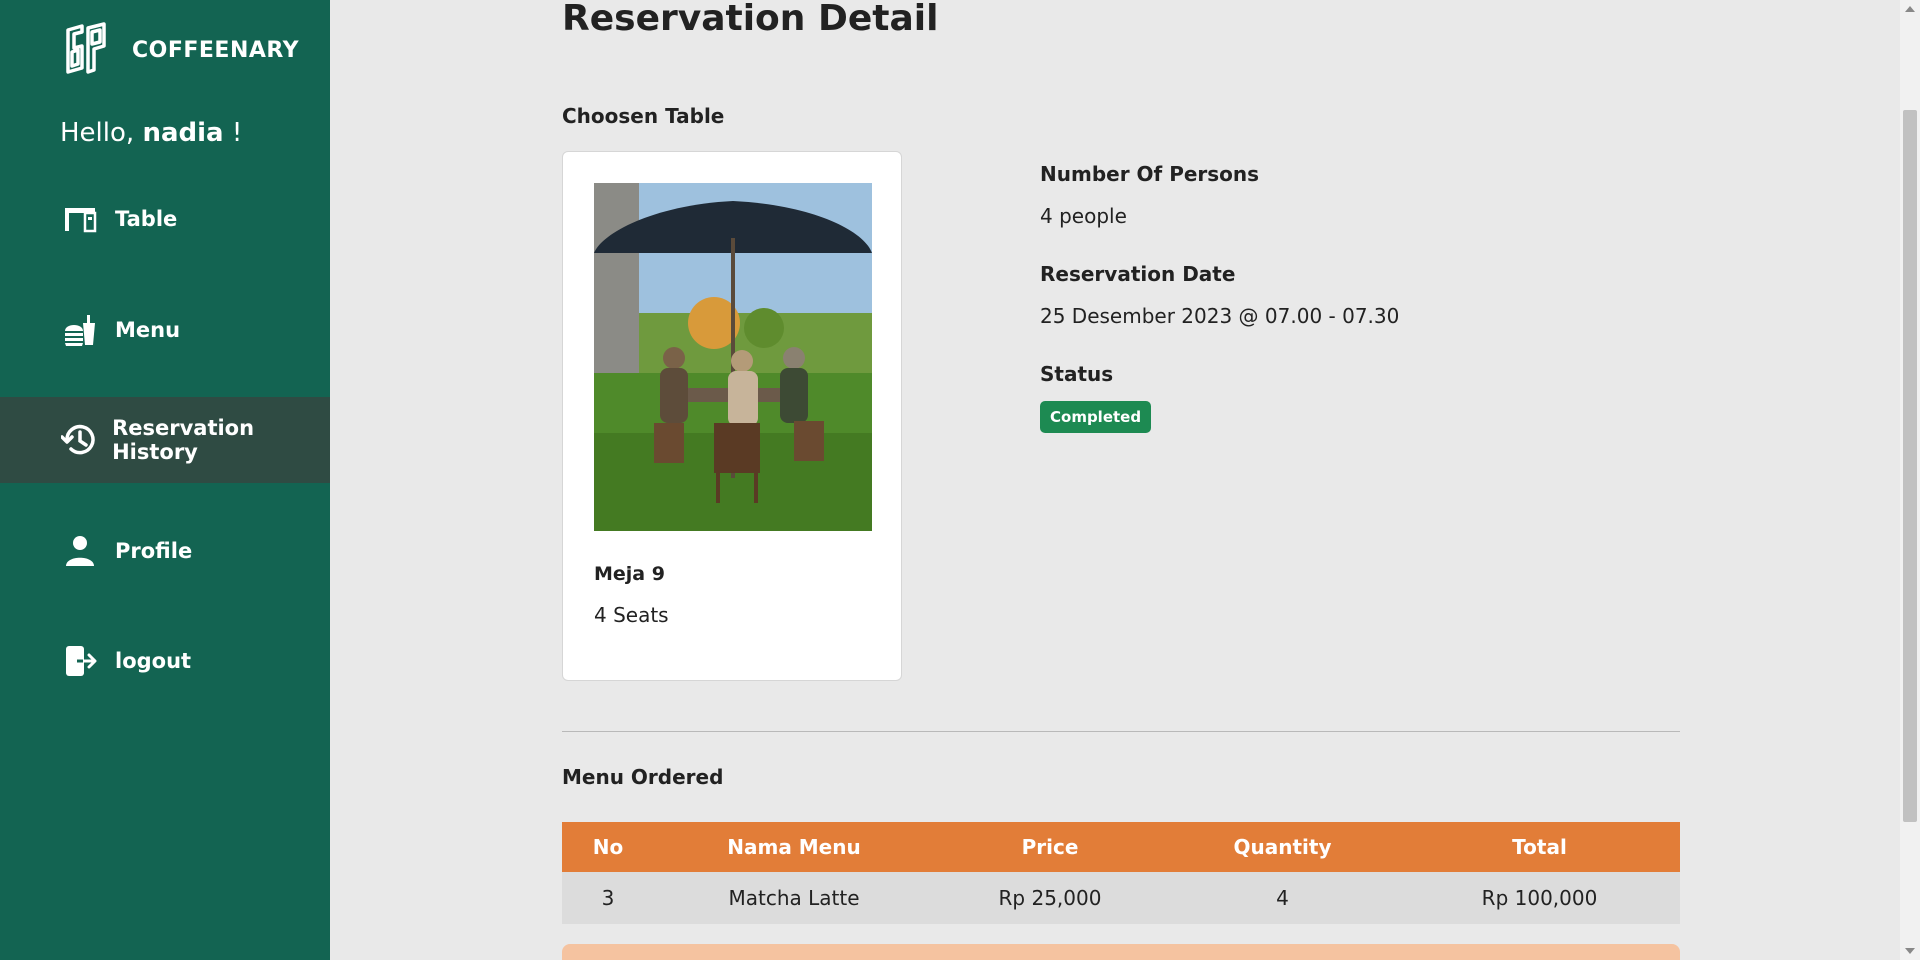  I want to click on sidebar-item-table: Table, so click(165, 219).